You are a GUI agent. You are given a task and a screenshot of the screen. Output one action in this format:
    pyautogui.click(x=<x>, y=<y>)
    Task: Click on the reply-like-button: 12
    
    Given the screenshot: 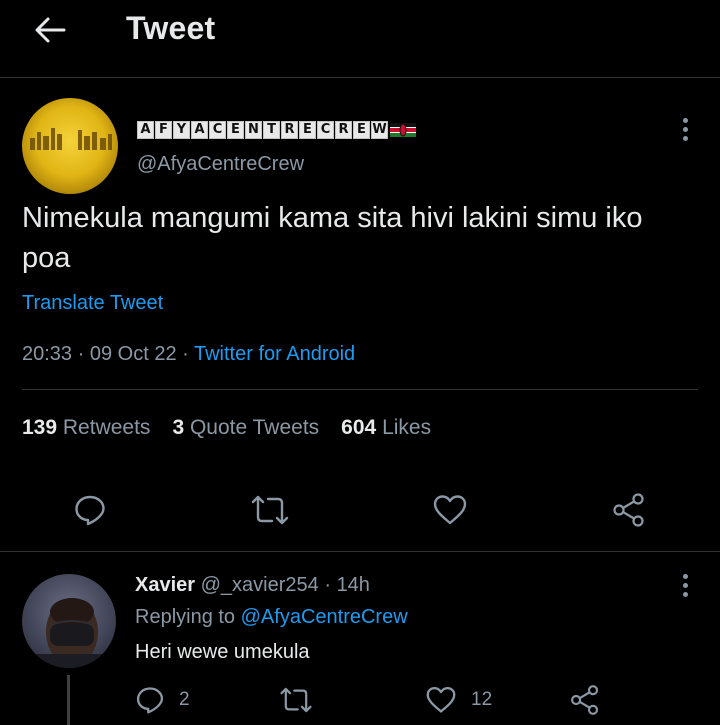 What is the action you would take?
    pyautogui.click(x=458, y=700)
    